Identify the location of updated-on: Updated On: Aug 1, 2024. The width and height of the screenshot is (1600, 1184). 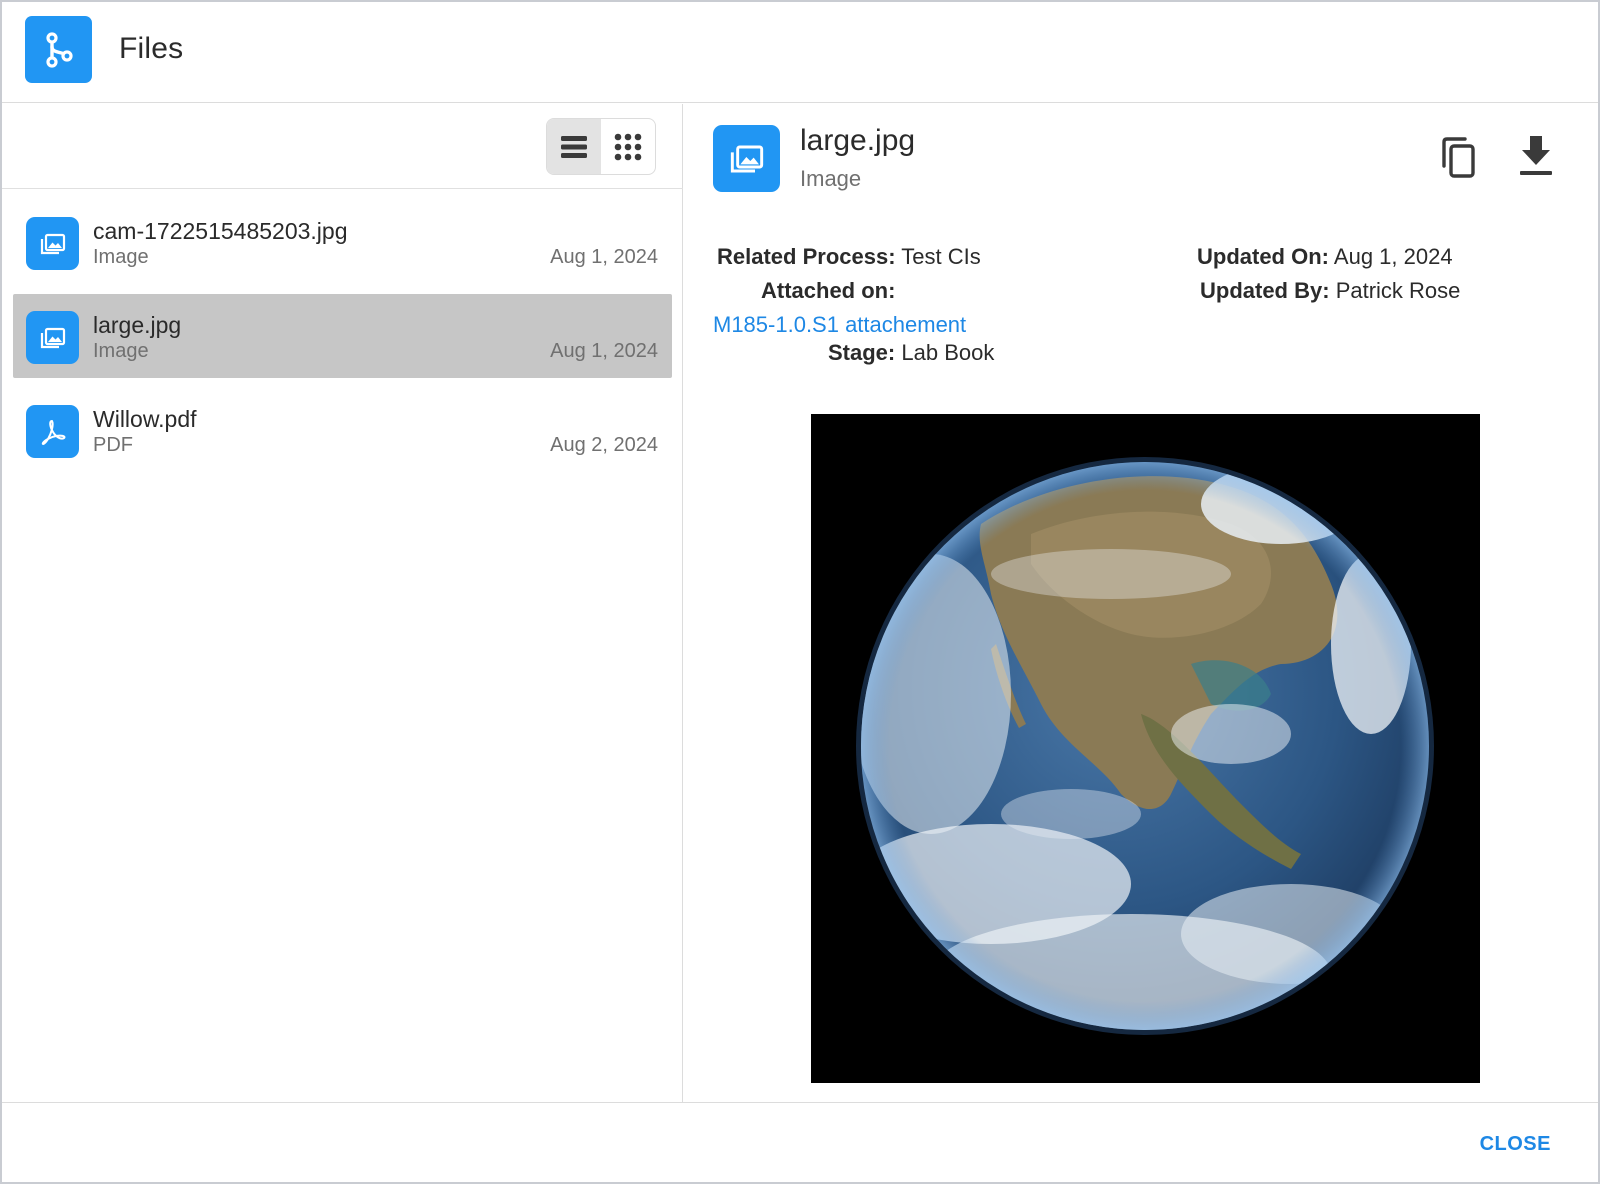
(1325, 257).